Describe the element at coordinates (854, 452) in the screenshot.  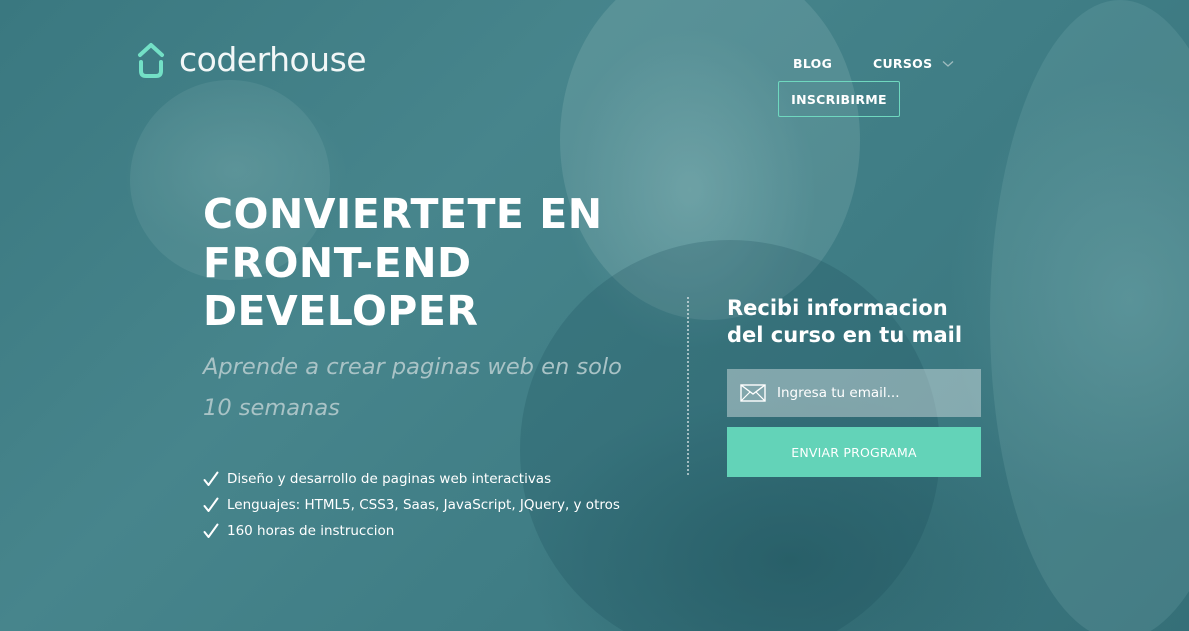
I see `enviar-programa-button: ENVIAR PROGRAMA` at that location.